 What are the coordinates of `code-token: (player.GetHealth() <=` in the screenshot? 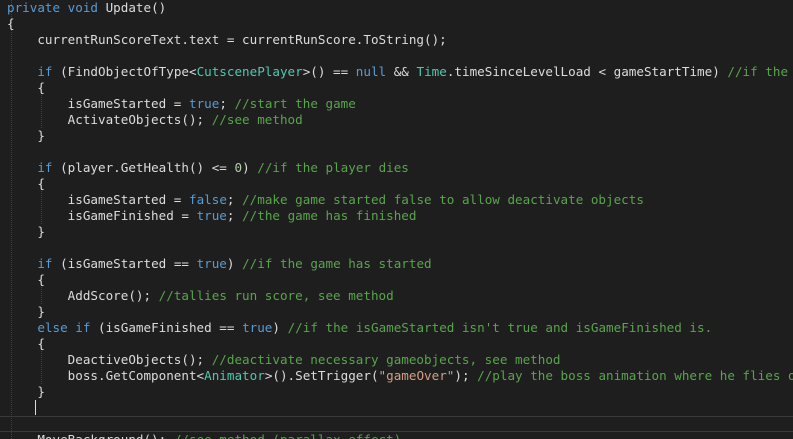 It's located at (143, 167).